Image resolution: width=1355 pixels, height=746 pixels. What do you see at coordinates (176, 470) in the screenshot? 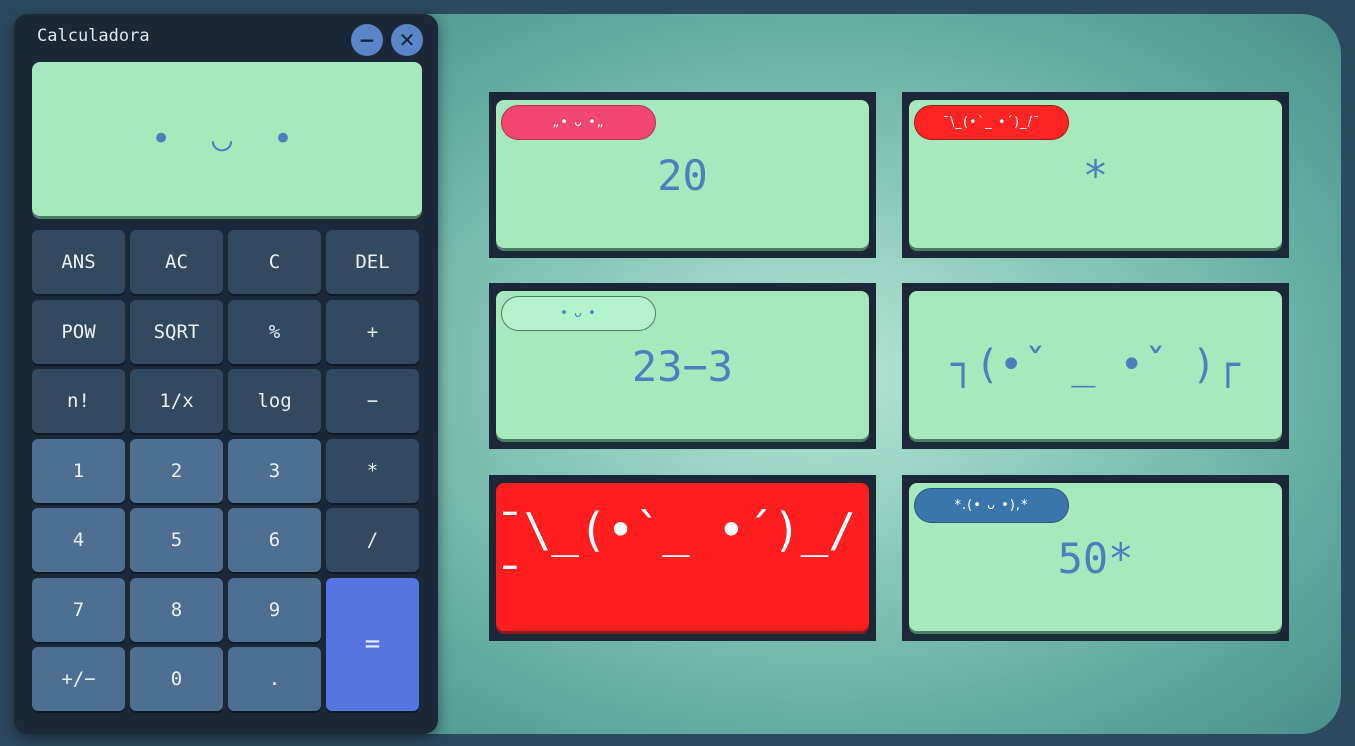
I see `key-2: 2` at bounding box center [176, 470].